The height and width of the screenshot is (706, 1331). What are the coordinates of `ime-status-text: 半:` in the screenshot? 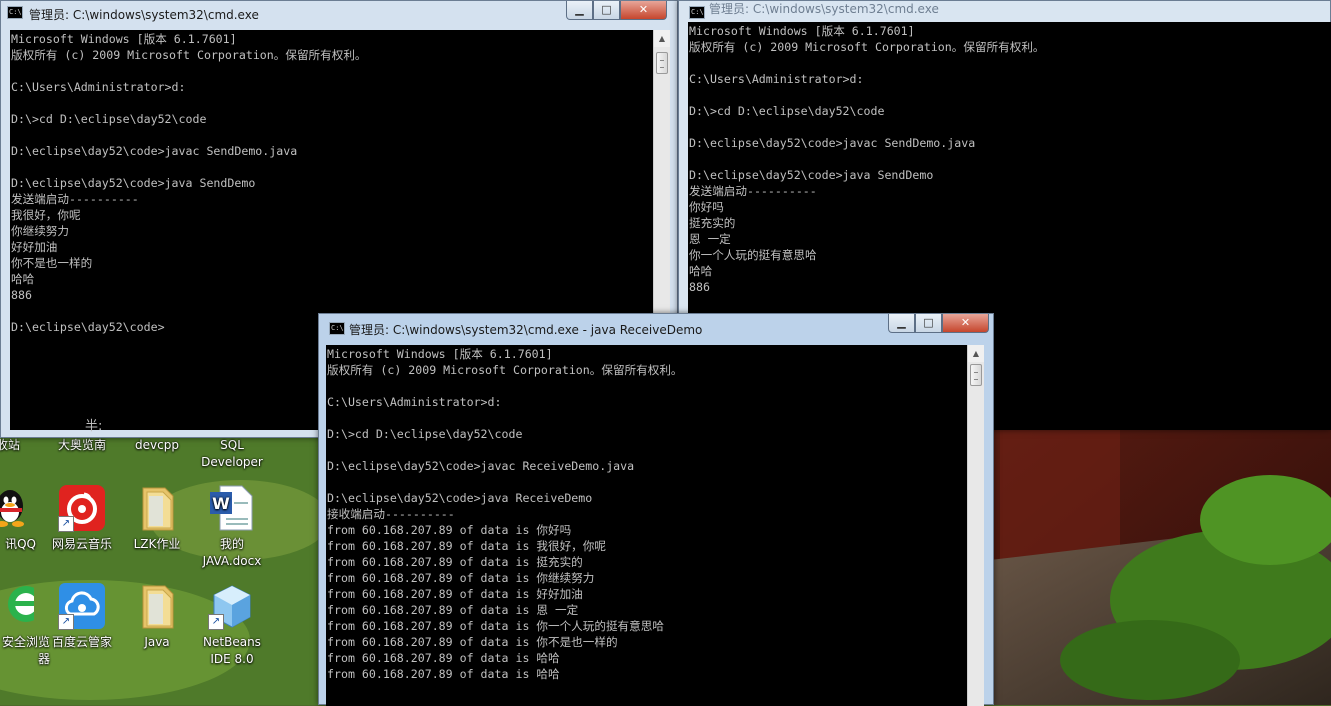 It's located at (94, 426).